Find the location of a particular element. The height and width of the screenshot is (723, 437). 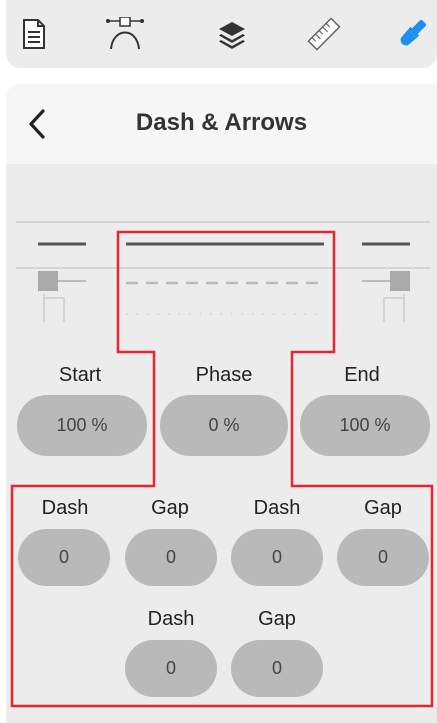

gap-3-field: 0 is located at coordinates (277, 668).